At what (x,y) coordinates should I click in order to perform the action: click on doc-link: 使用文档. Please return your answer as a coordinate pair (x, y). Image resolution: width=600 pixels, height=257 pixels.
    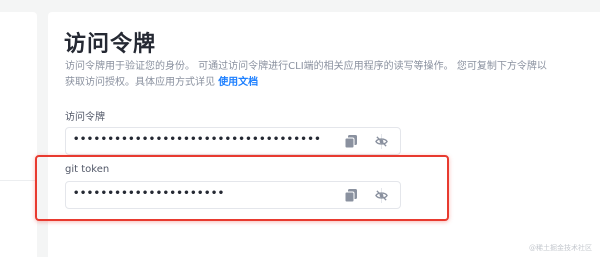
    Looking at the image, I should click on (238, 82).